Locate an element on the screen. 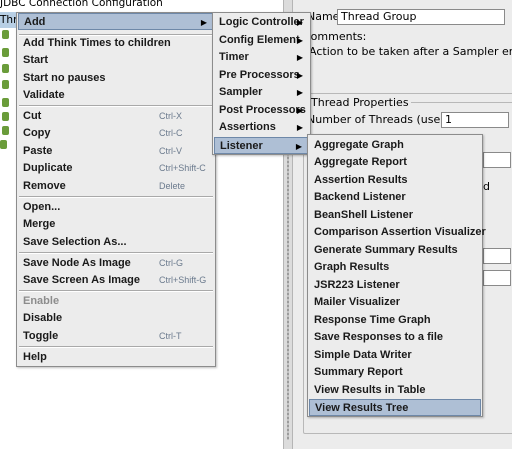 This screenshot has width=512, height=449. menu-item-label: Duplicate is located at coordinates (48, 168).